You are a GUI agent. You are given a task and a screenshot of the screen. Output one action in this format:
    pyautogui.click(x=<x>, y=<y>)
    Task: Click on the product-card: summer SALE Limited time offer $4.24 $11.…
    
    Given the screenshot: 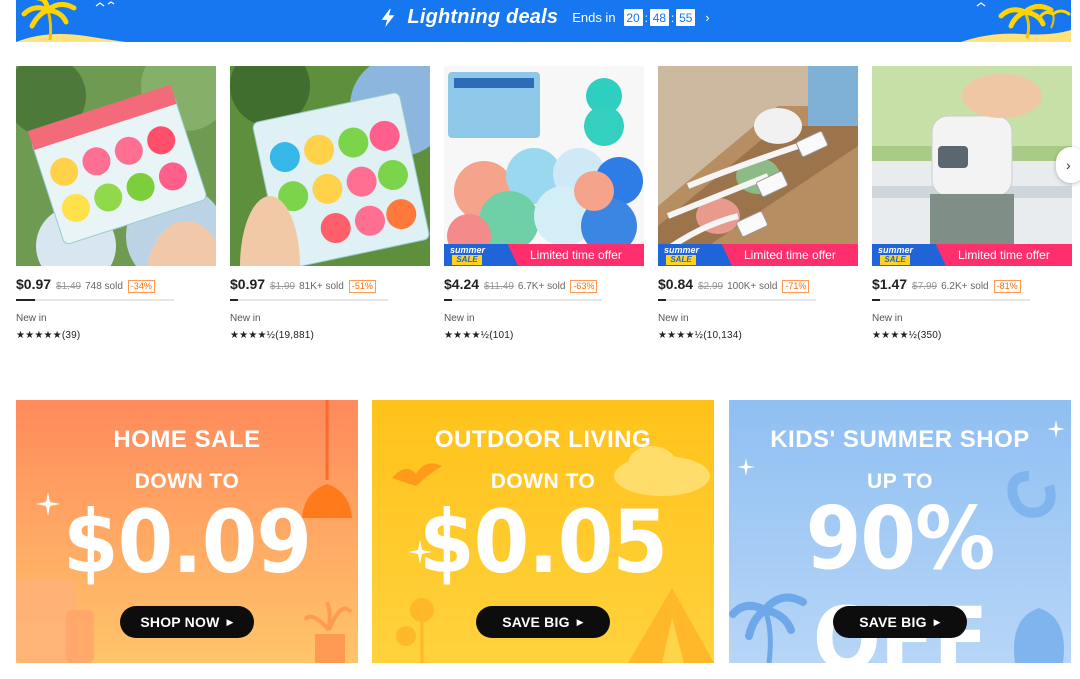 What is the action you would take?
    pyautogui.click(x=544, y=203)
    